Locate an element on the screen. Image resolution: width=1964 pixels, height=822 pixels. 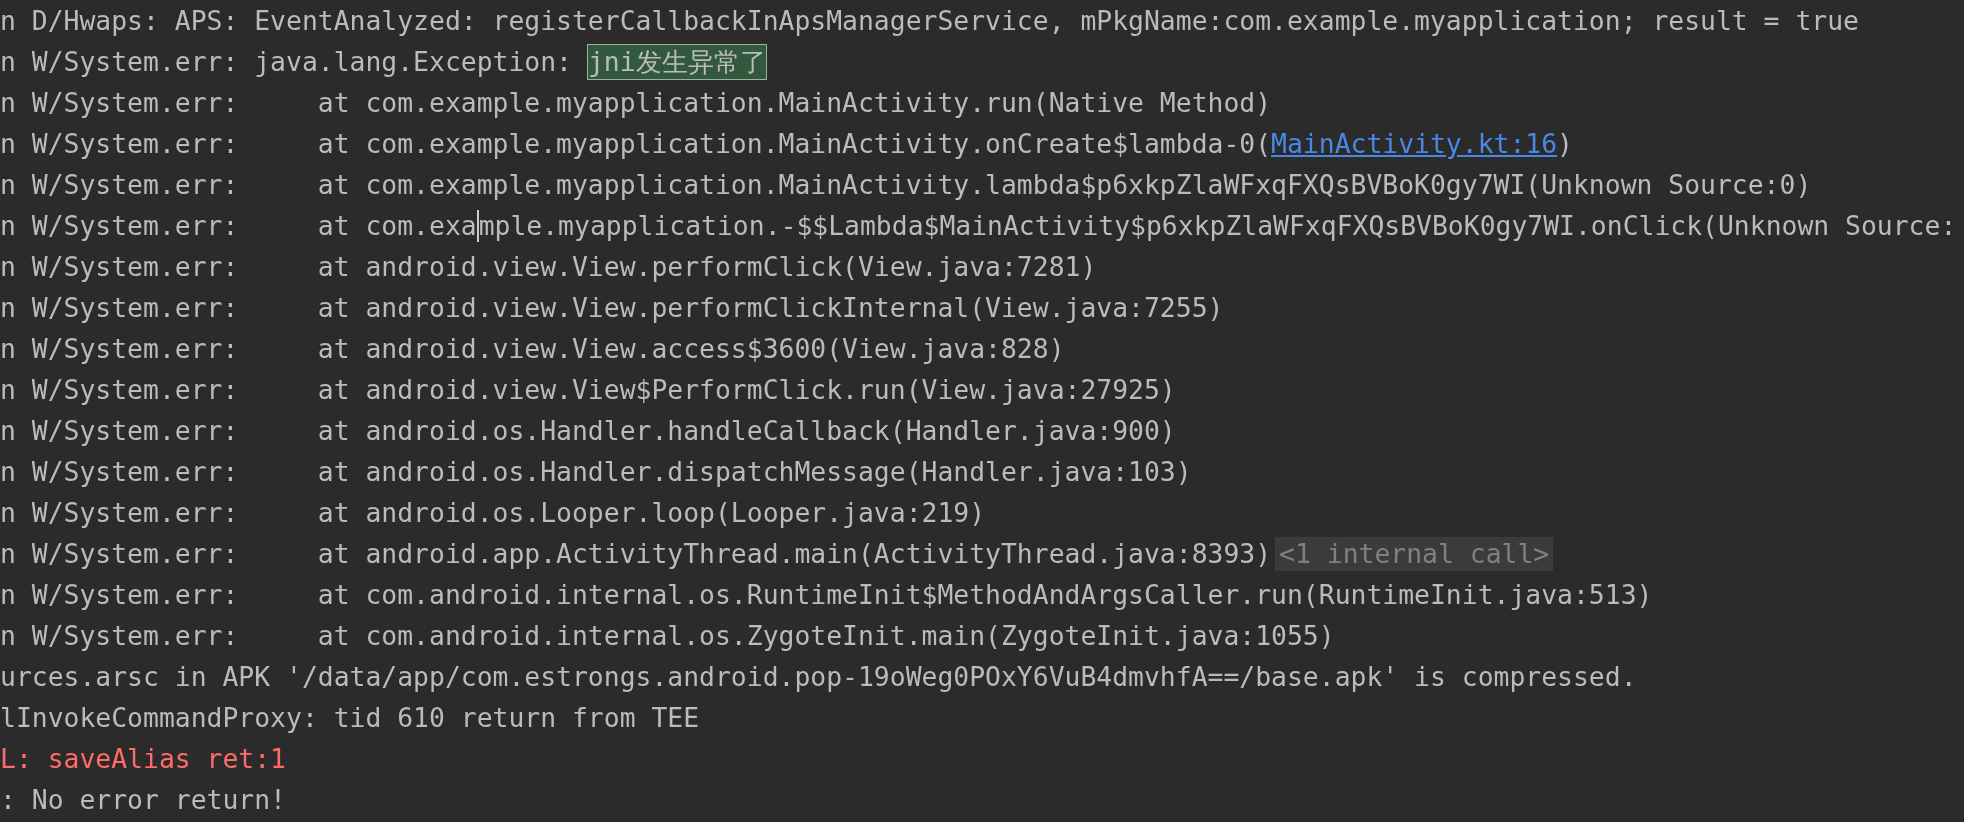
highlighted-text: jni发生异常了 is located at coordinates (676, 61).